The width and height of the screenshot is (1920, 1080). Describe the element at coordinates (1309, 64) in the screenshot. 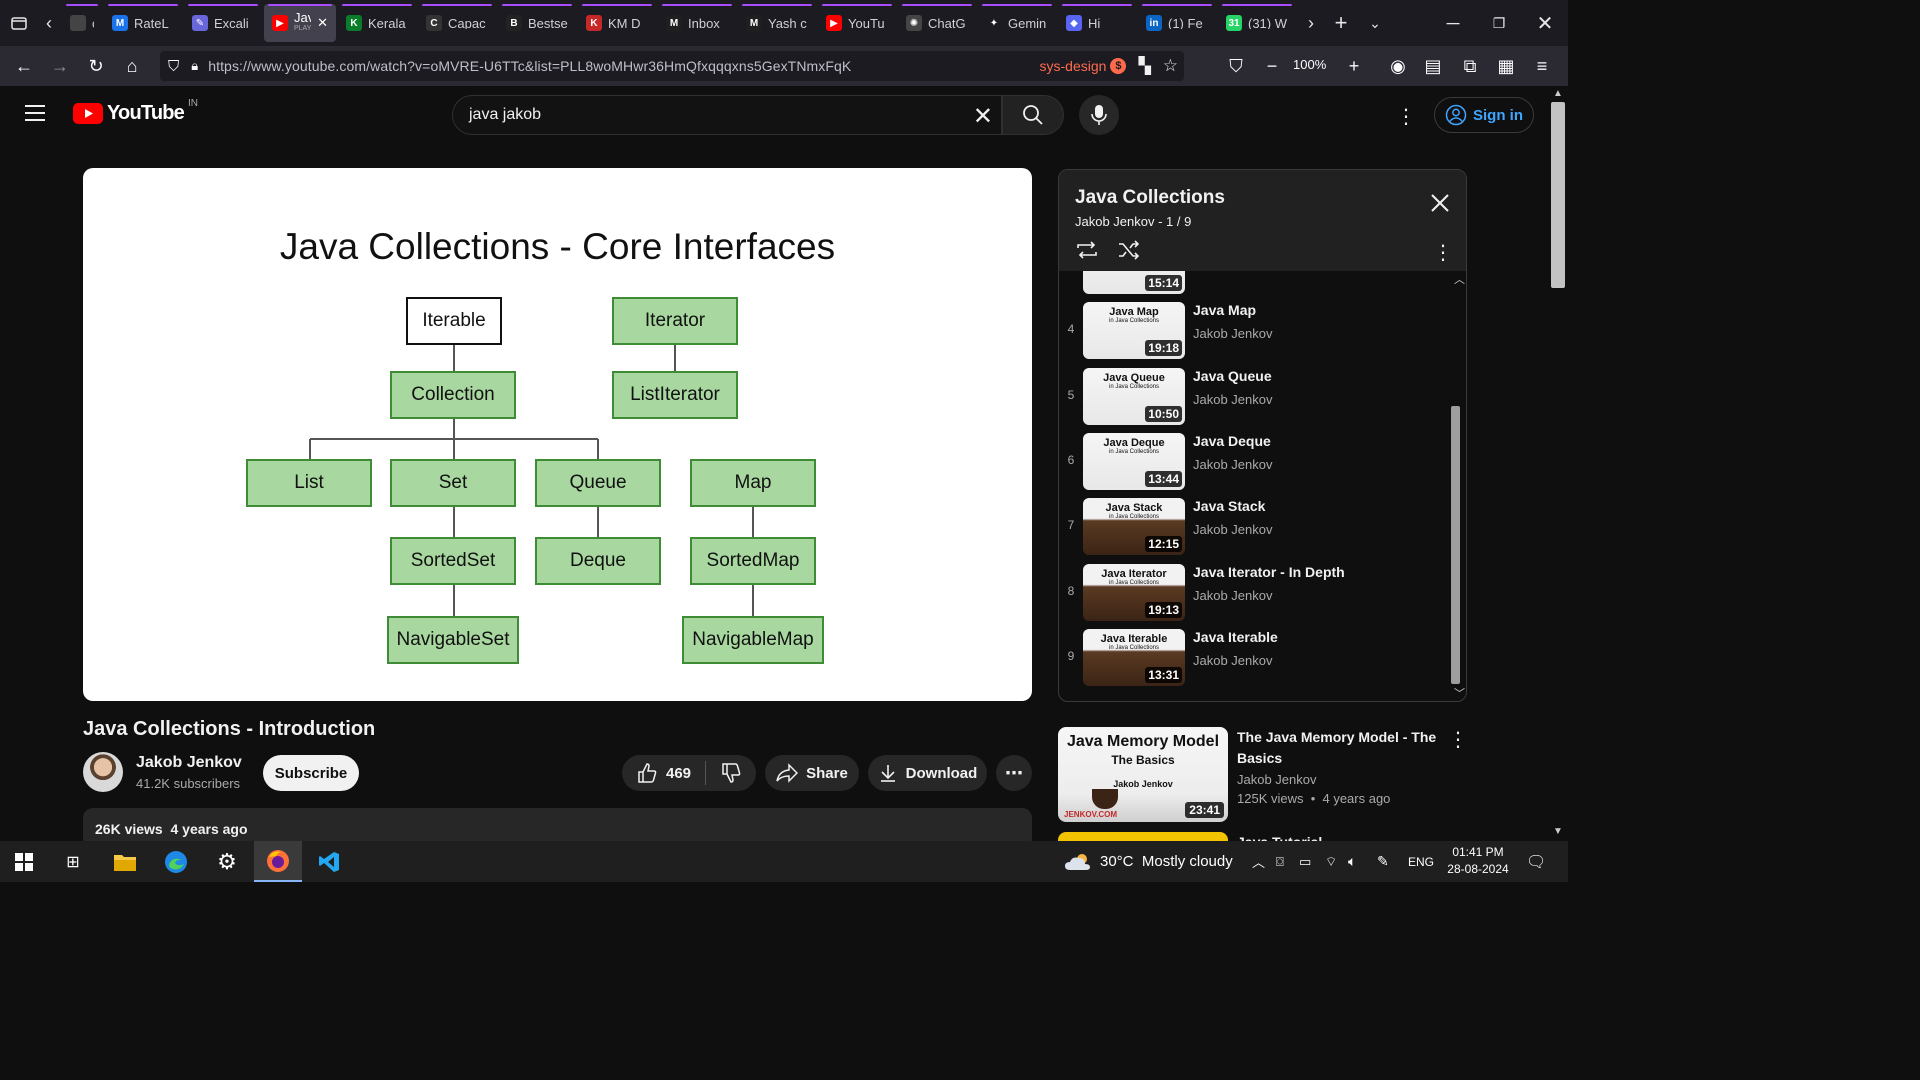

I see `zoom-level: 100%` at that location.